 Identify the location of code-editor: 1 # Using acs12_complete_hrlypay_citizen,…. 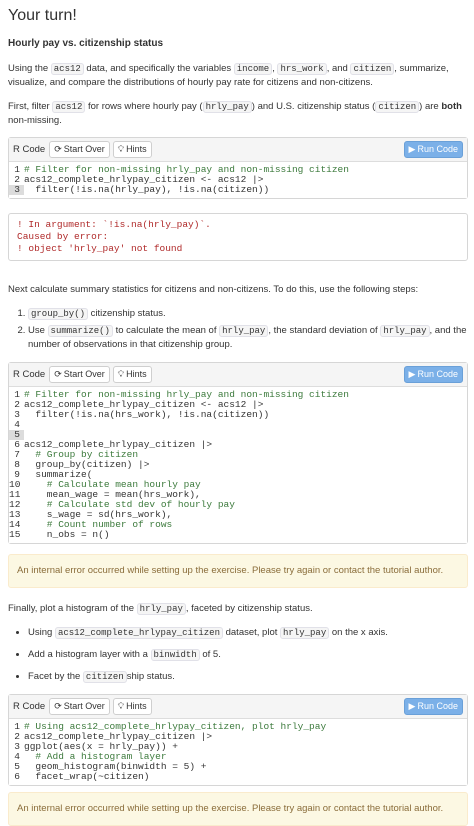
(238, 751).